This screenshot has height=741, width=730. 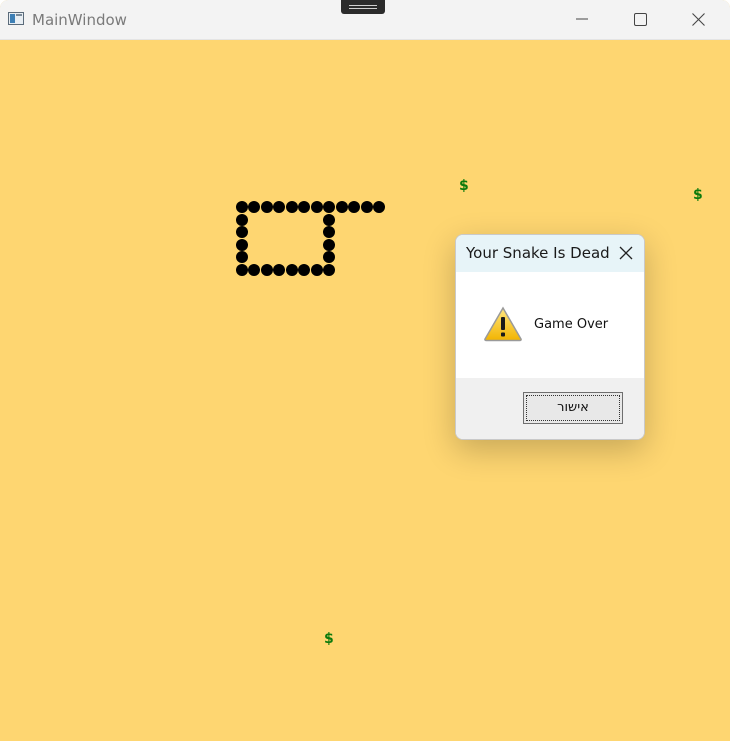 I want to click on maximize-button, so click(x=641, y=19).